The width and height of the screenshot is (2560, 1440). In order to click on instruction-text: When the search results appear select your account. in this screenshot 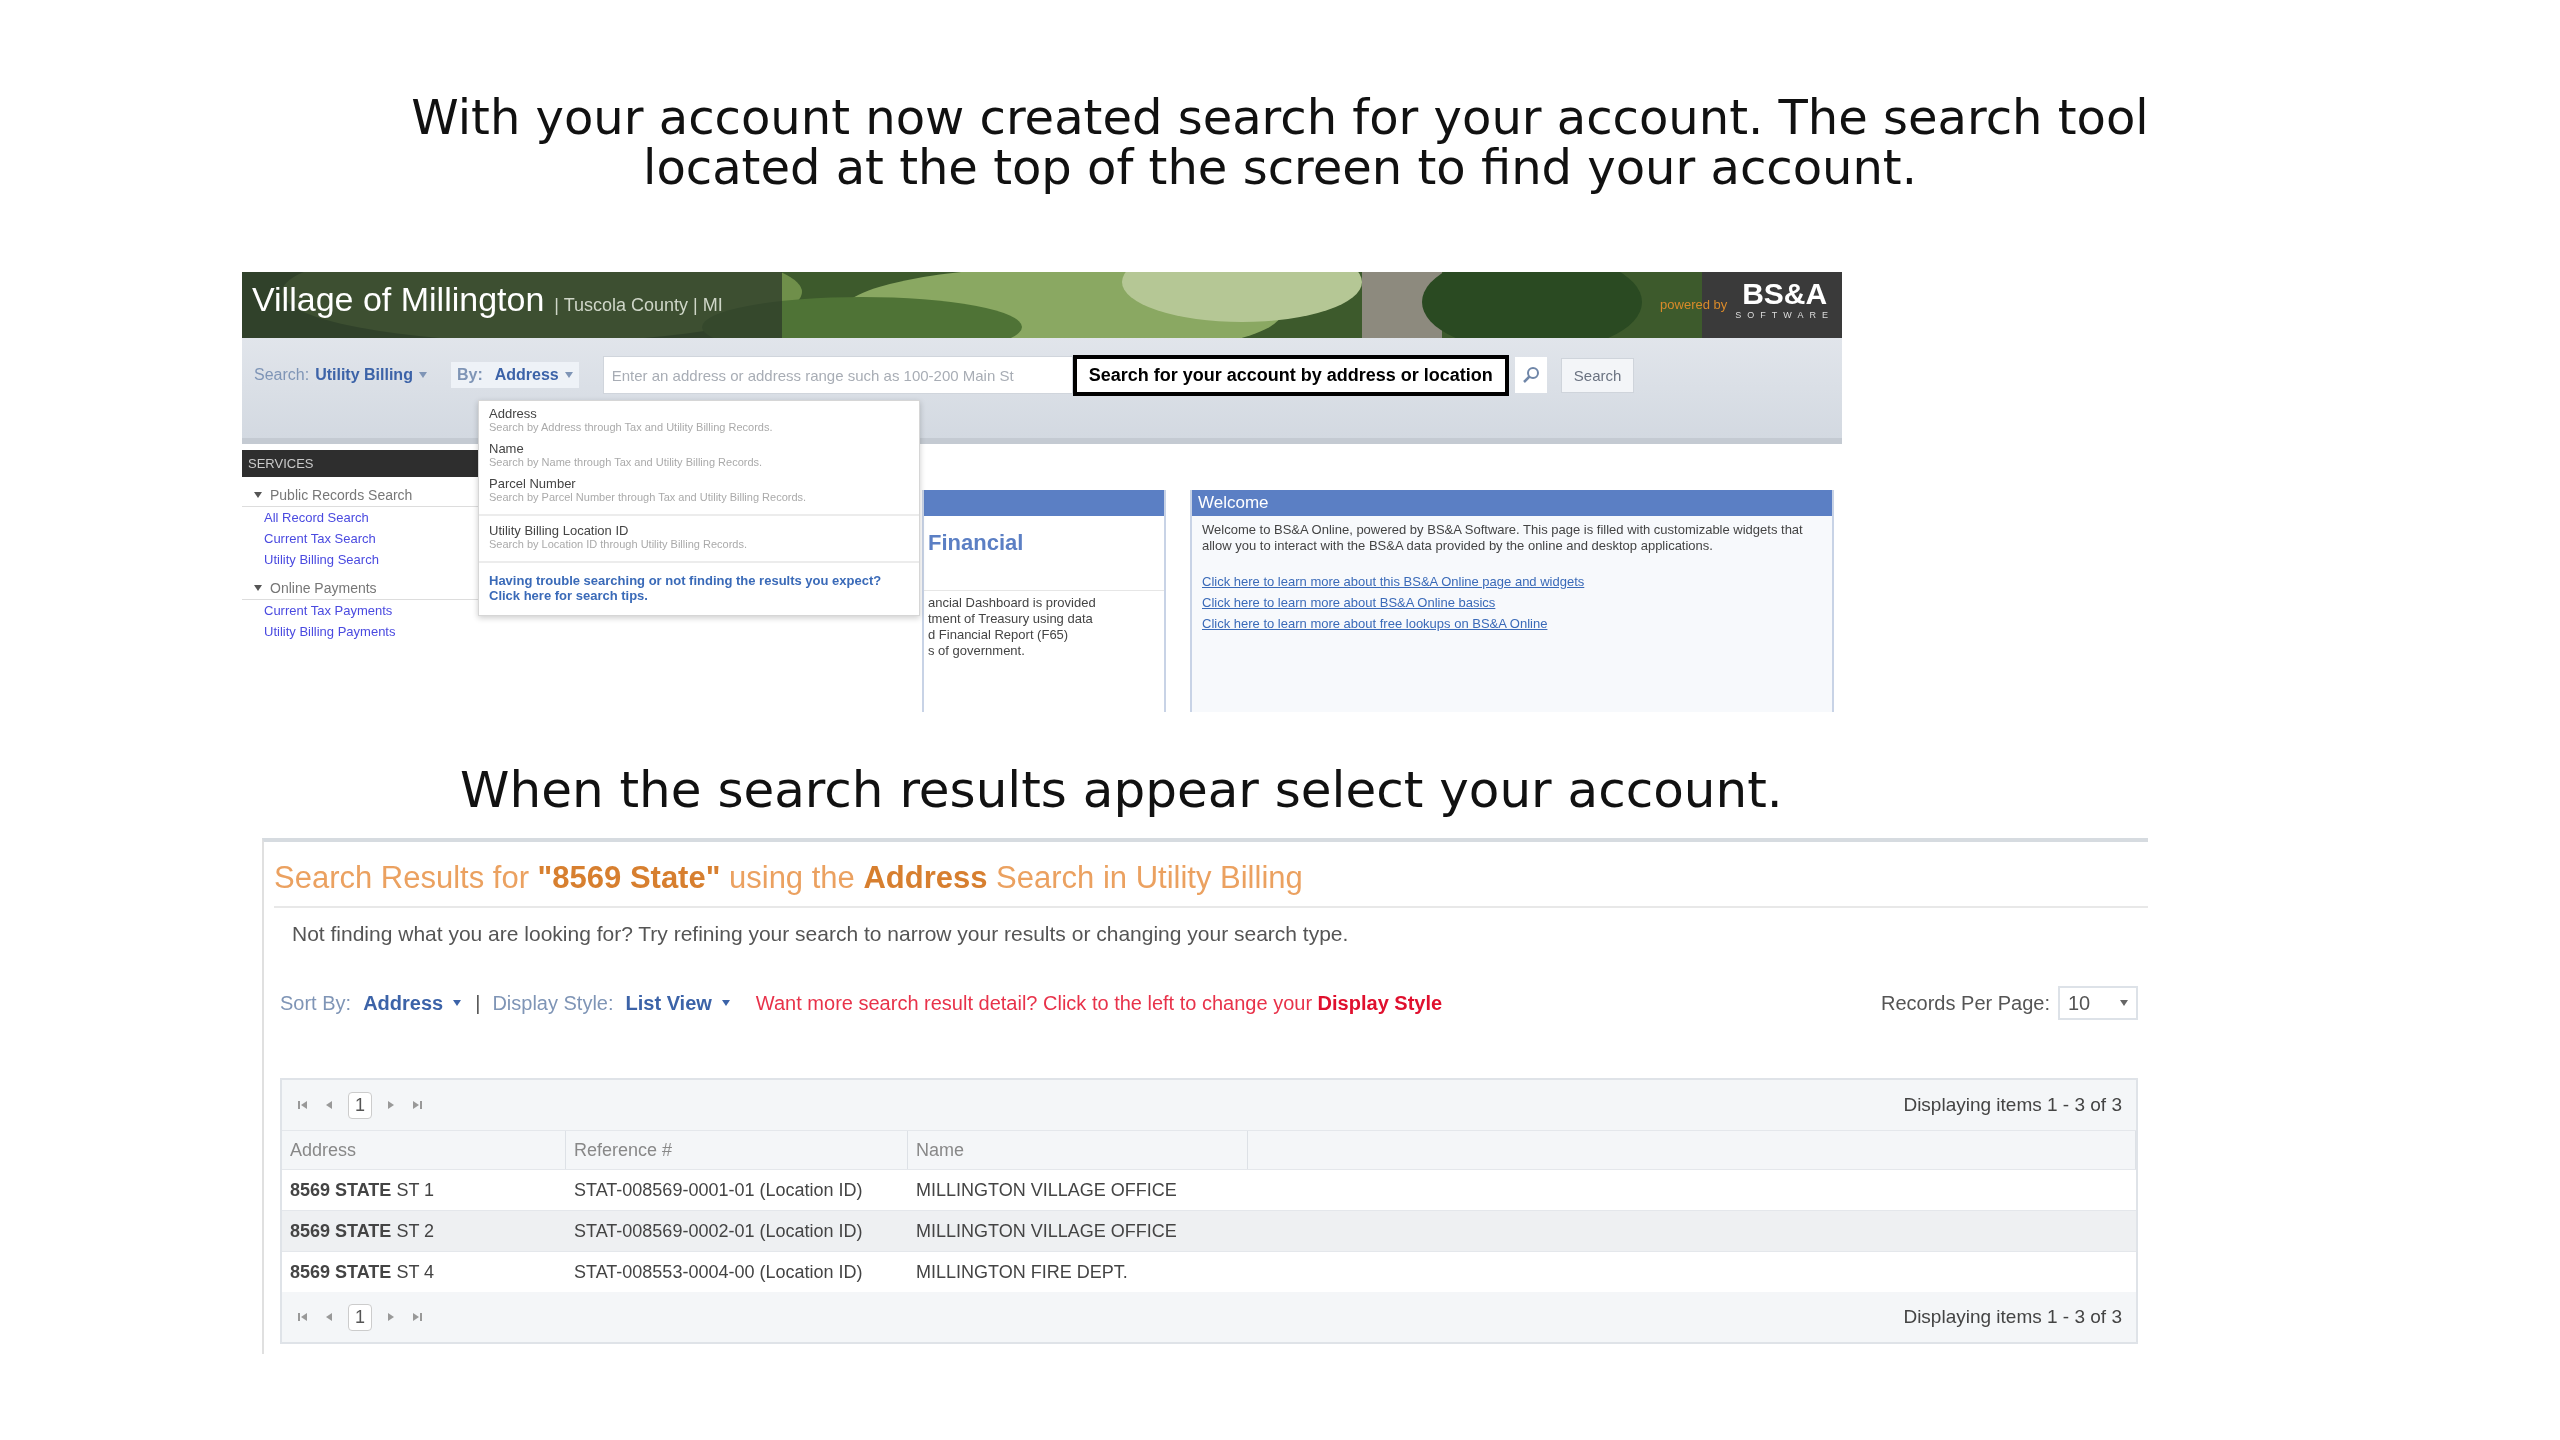, I will do `click(1121, 790)`.